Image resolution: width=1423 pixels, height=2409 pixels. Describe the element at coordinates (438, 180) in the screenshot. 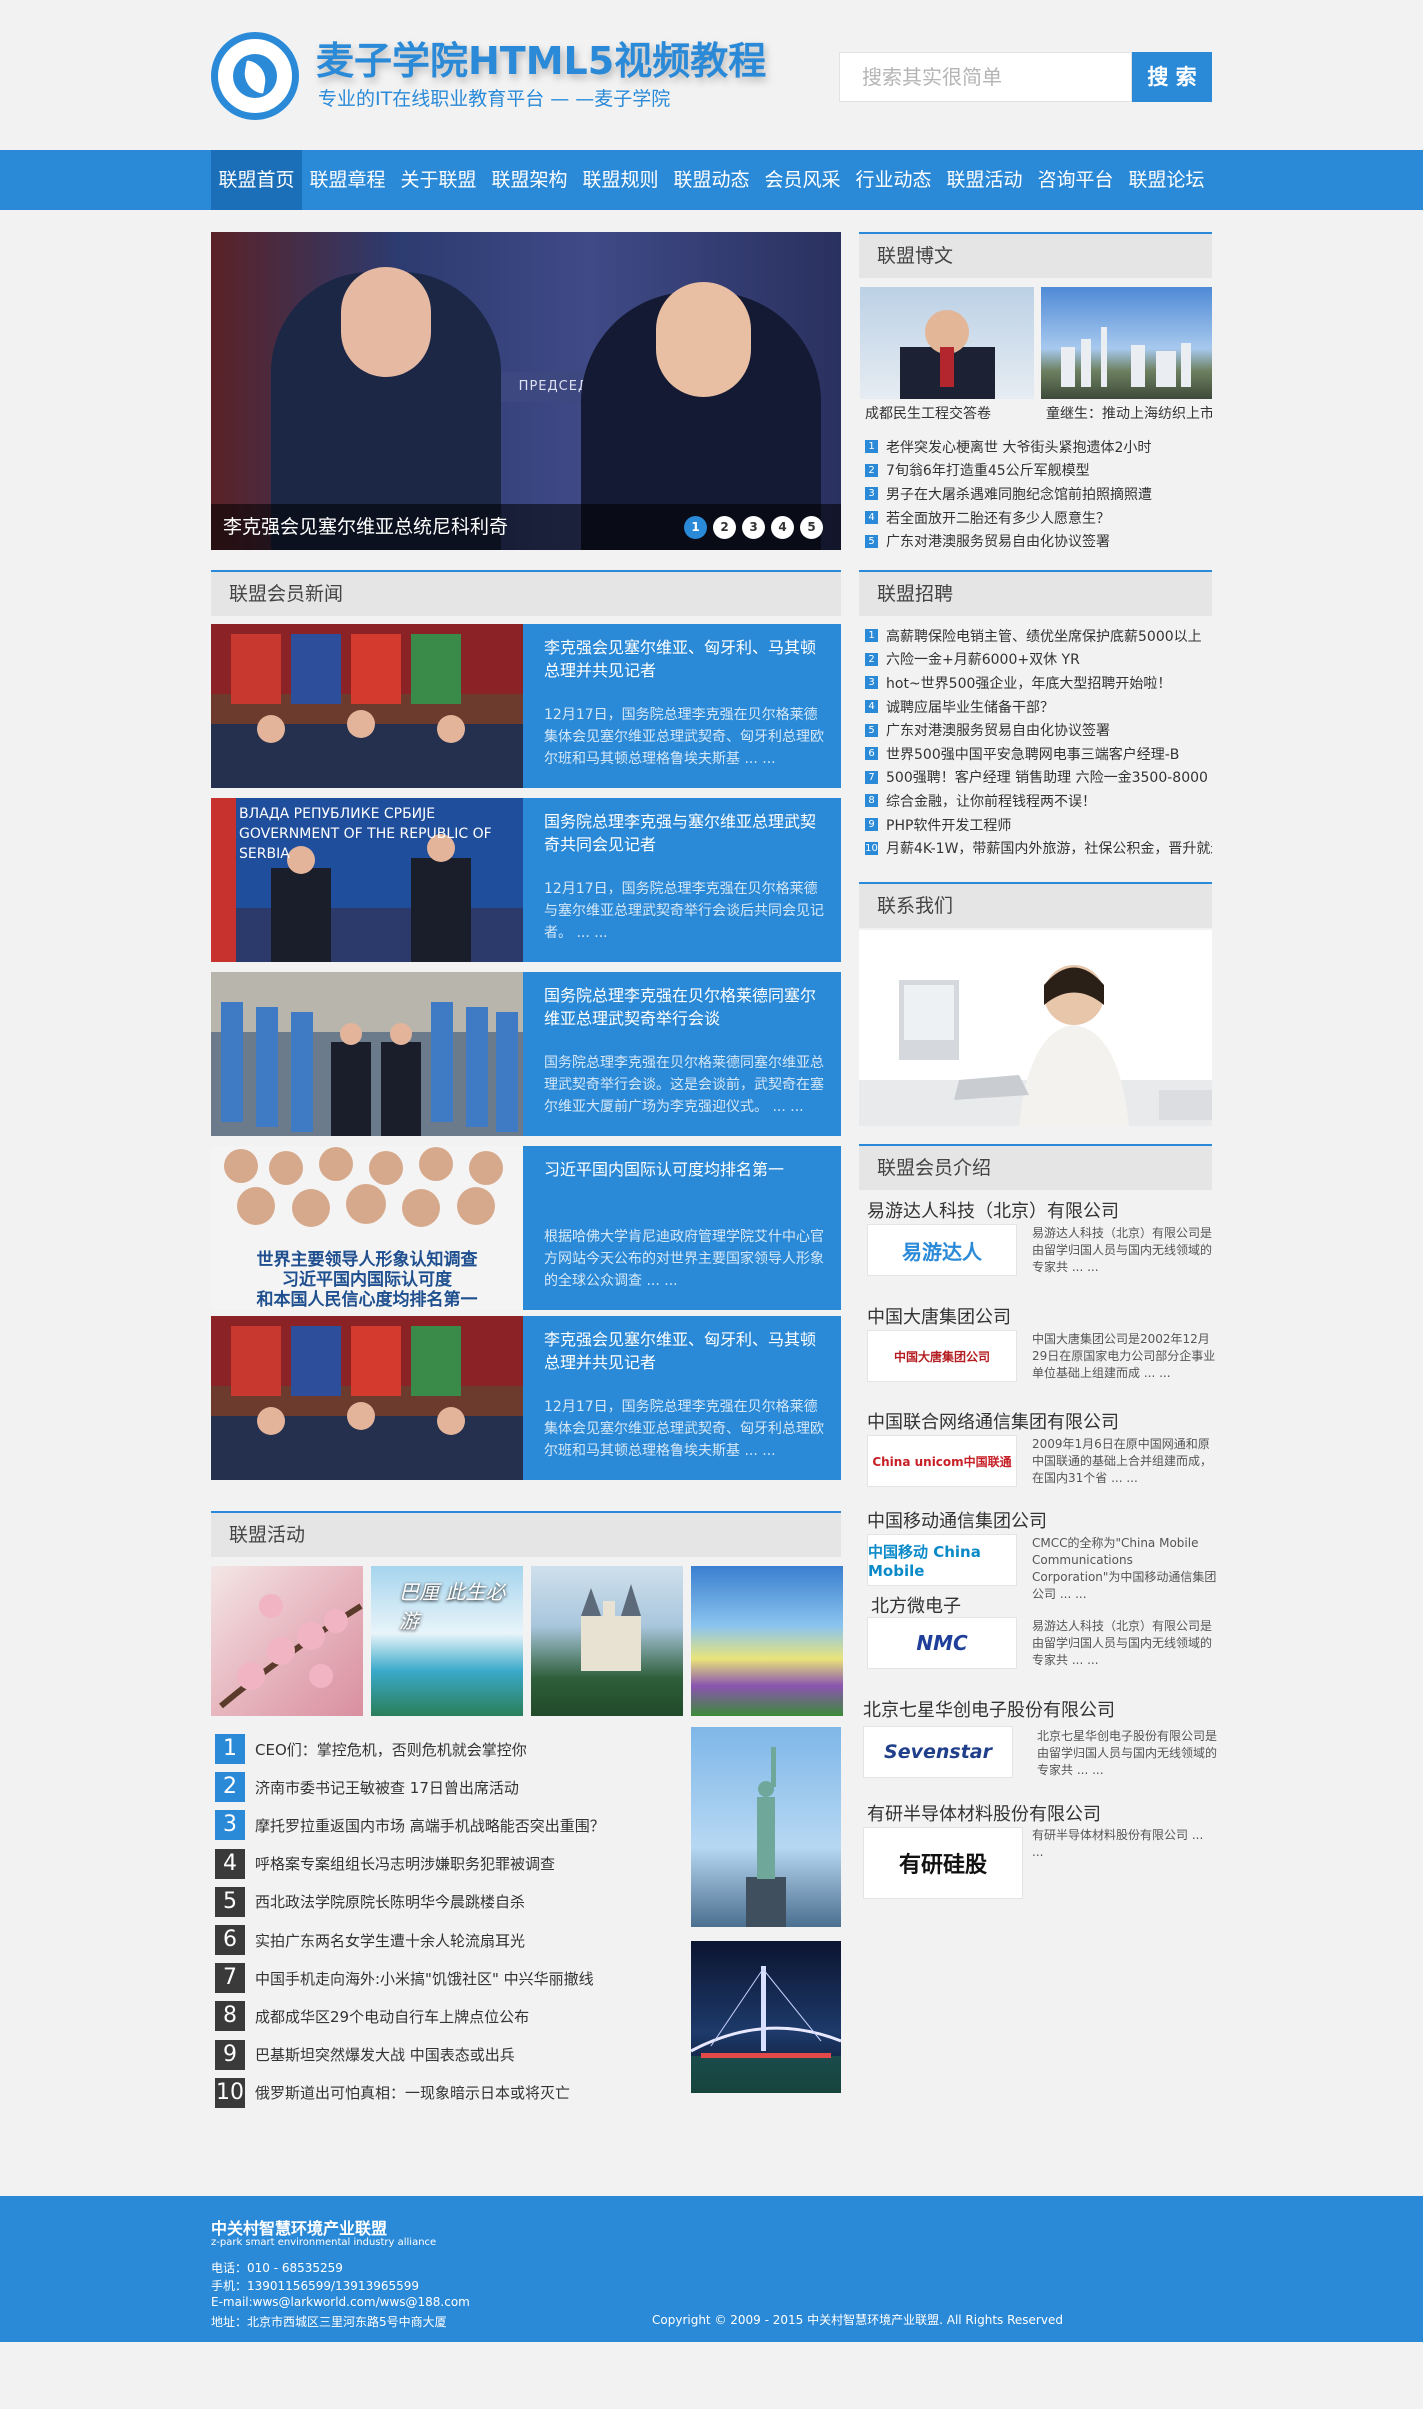

I see `nav-item-about: 关于联盟` at that location.